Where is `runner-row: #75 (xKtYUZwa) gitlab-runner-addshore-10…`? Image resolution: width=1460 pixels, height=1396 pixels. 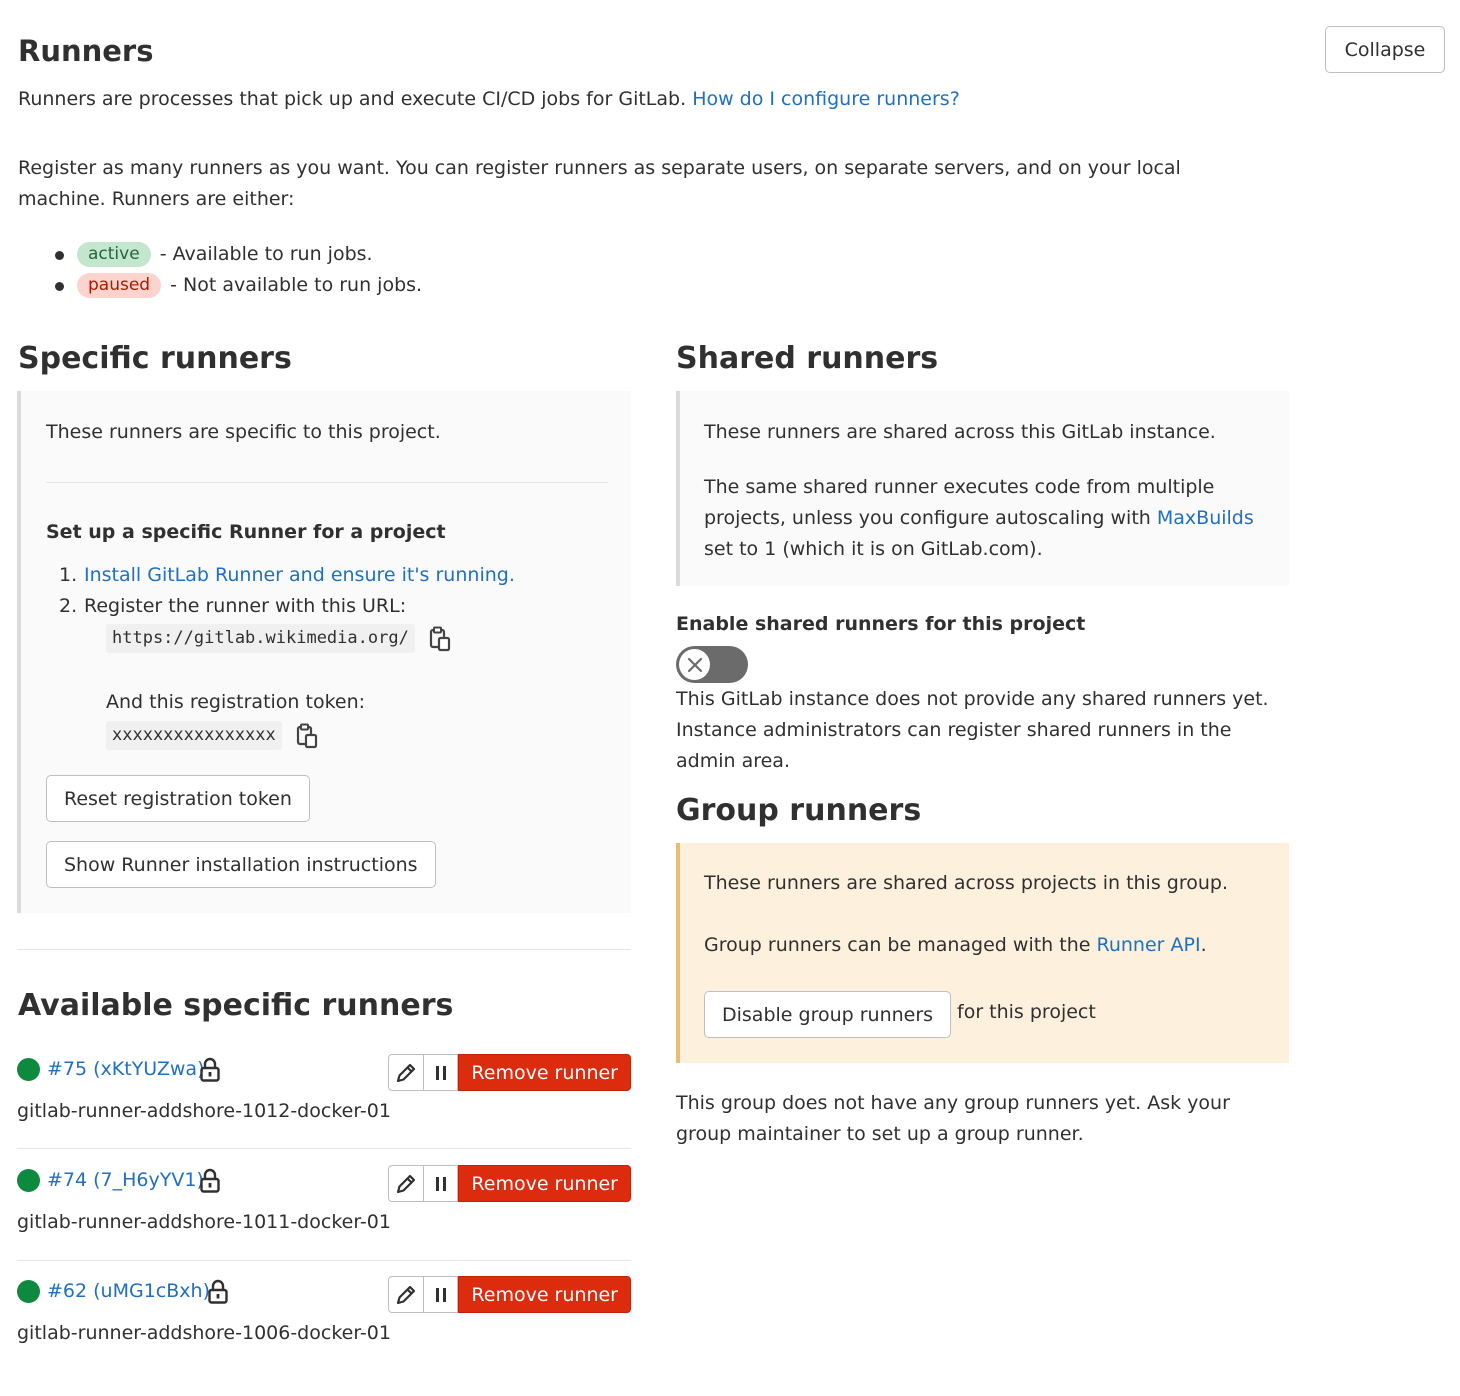 runner-row: #75 (xKtYUZwa) gitlab-runner-addshore-10… is located at coordinates (324, 1101).